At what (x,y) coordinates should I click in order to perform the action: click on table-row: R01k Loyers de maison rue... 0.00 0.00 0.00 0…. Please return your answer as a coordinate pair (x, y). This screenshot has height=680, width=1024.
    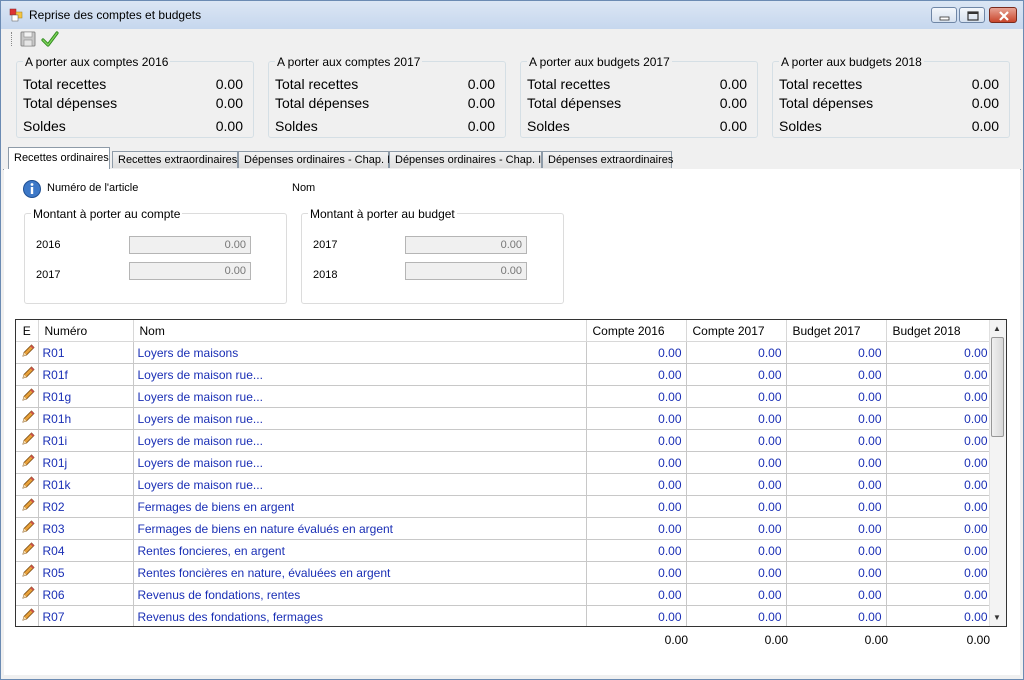
    Looking at the image, I should click on (504, 484).